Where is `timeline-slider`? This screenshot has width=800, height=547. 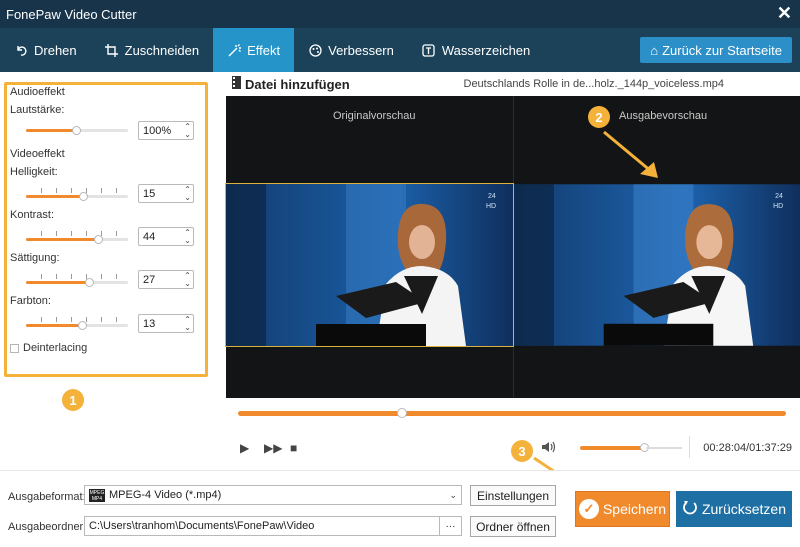 timeline-slider is located at coordinates (512, 413).